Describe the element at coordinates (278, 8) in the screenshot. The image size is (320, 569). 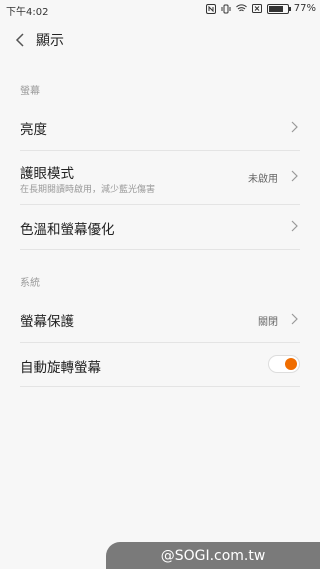
I see `battery-icon` at that location.